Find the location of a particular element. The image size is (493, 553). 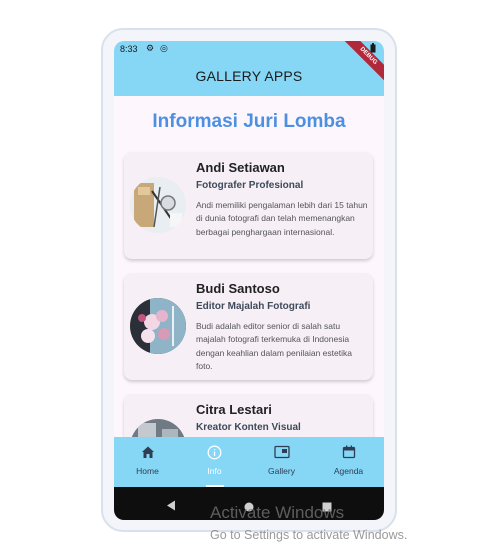

nav-label: Gallery is located at coordinates (281, 471).